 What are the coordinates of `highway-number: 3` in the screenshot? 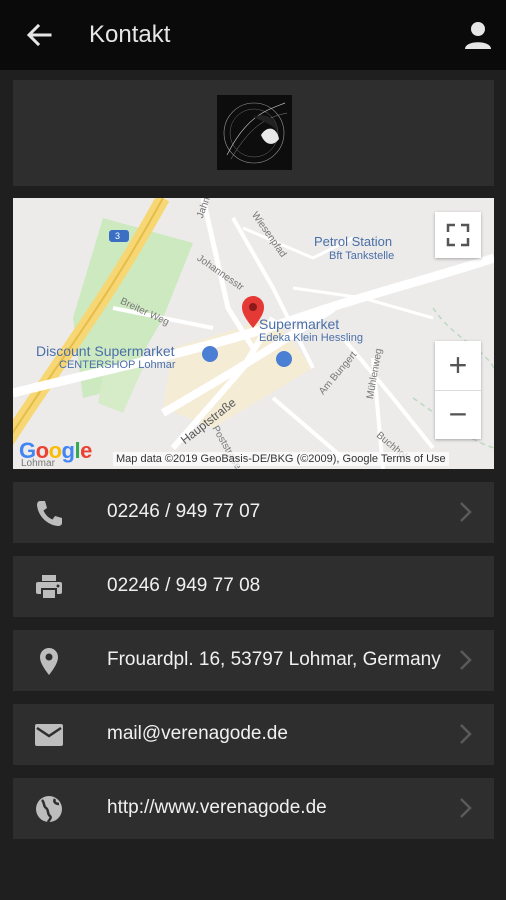 It's located at (118, 236).